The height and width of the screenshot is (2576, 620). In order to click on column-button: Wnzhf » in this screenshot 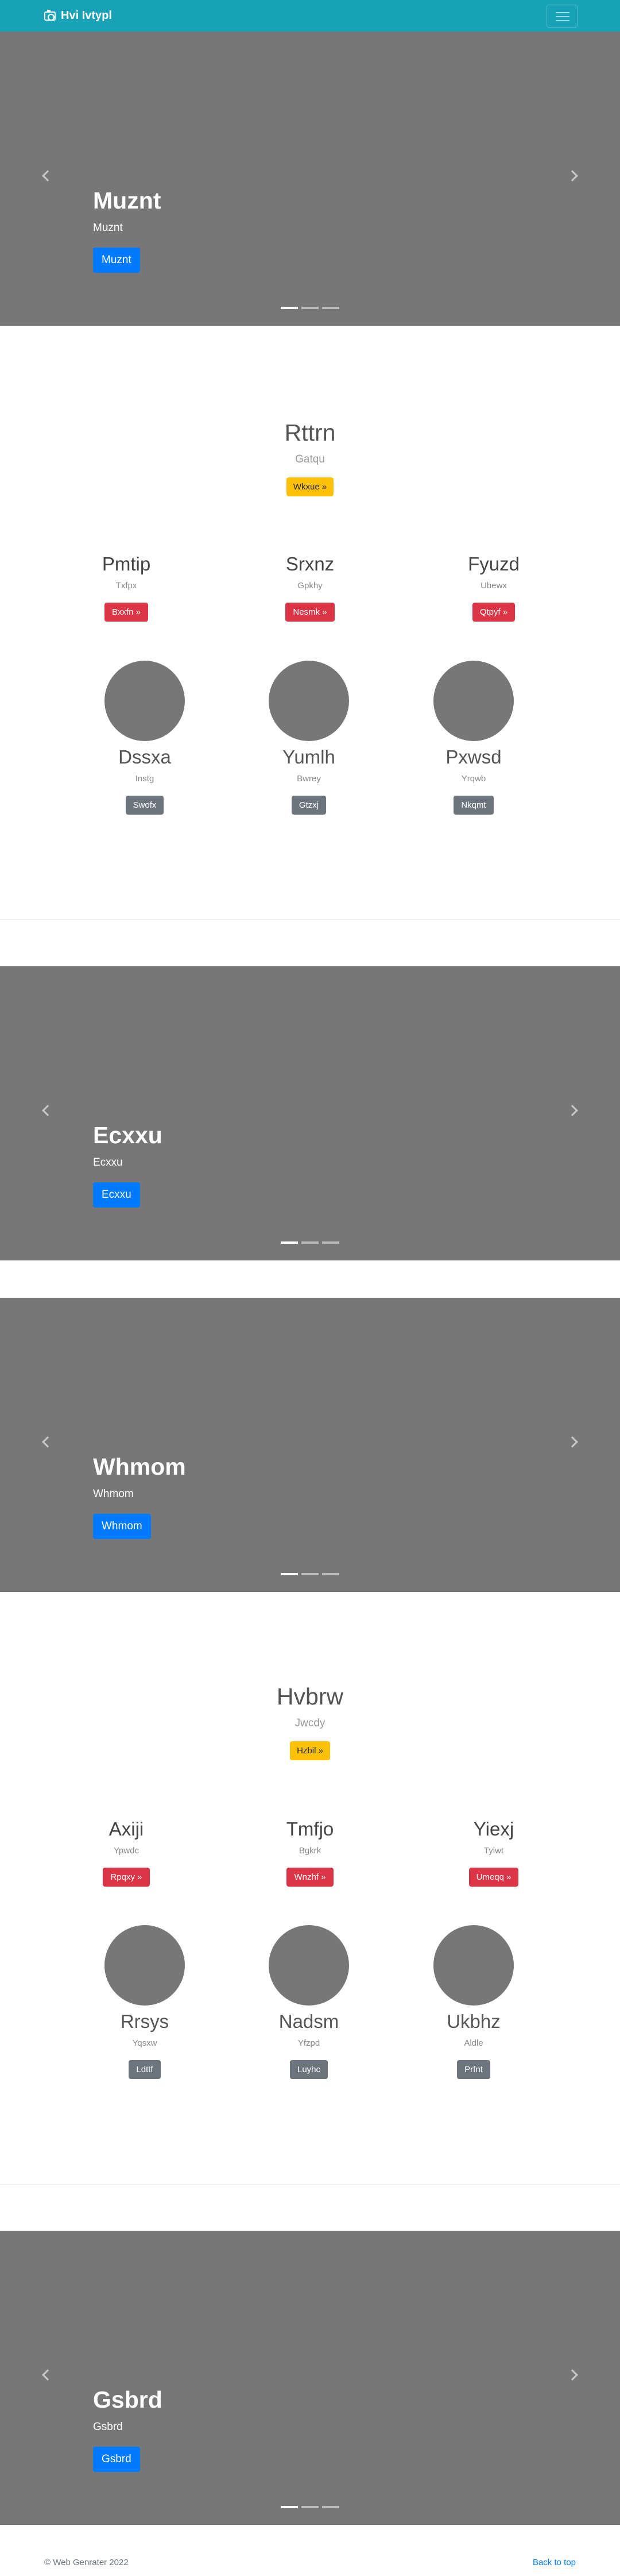, I will do `click(310, 1878)`.